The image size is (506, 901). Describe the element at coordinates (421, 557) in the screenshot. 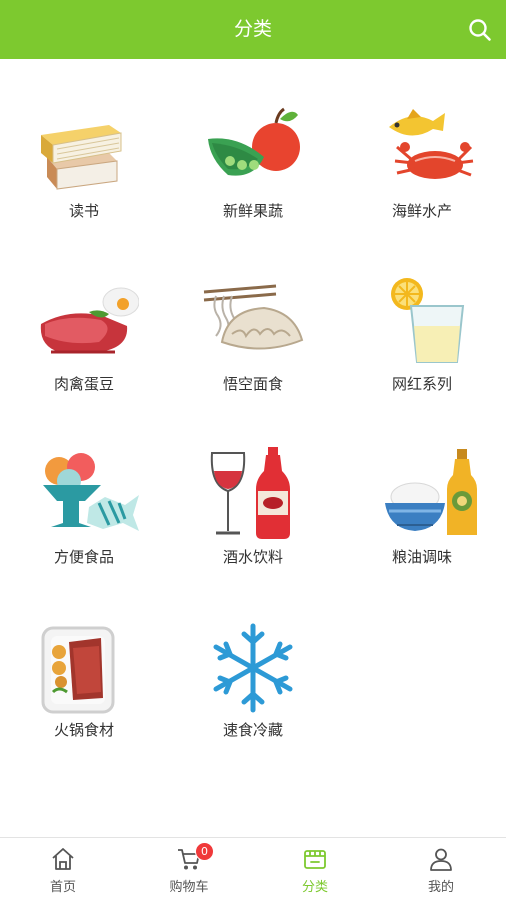

I see `category-label: 粮油调味` at that location.